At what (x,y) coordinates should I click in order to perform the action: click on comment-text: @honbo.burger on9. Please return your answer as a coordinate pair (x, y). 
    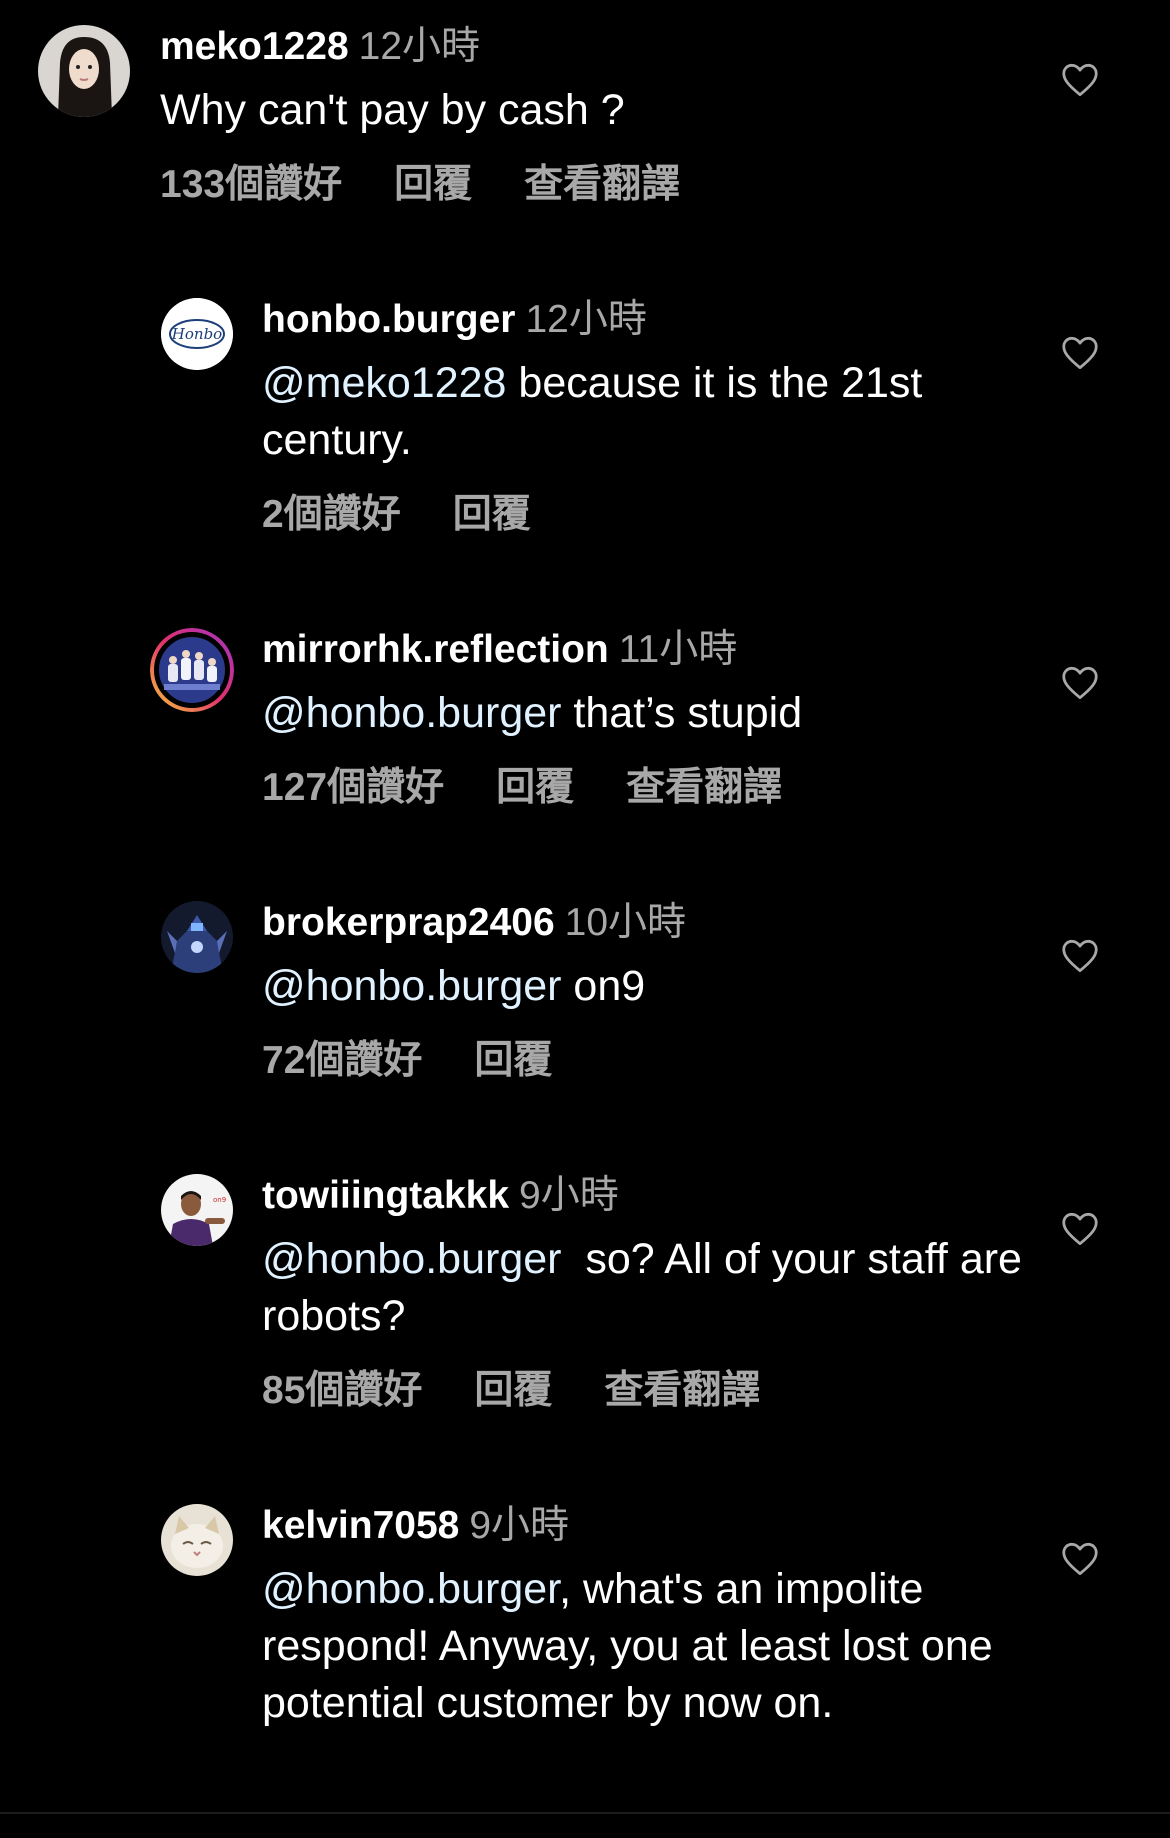
    Looking at the image, I should click on (662, 986).